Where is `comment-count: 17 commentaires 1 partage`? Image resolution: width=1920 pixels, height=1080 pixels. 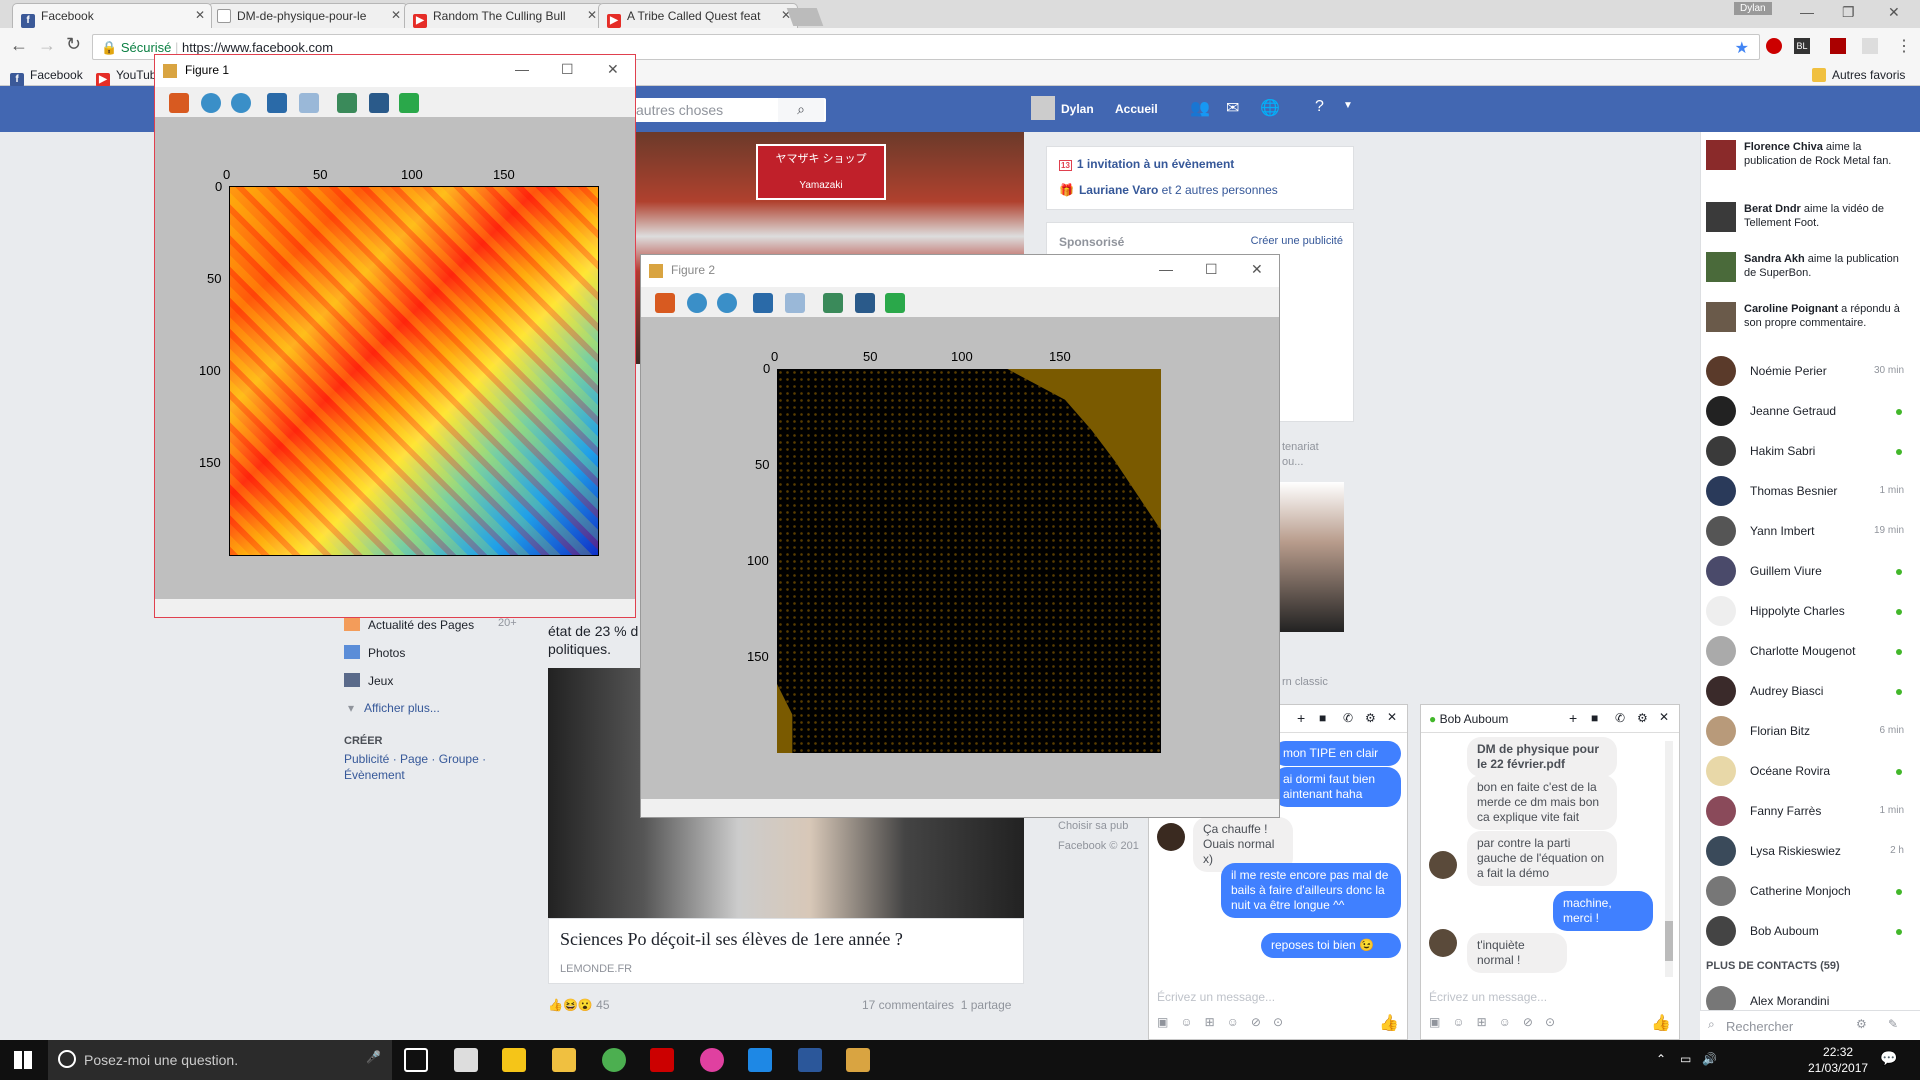 comment-count: 17 commentaires 1 partage is located at coordinates (936, 1005).